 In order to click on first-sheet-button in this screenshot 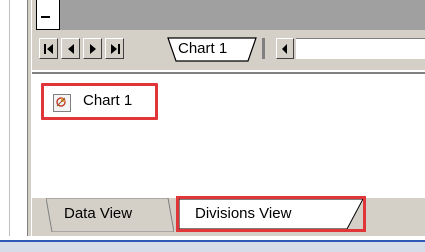, I will do `click(48, 48)`.